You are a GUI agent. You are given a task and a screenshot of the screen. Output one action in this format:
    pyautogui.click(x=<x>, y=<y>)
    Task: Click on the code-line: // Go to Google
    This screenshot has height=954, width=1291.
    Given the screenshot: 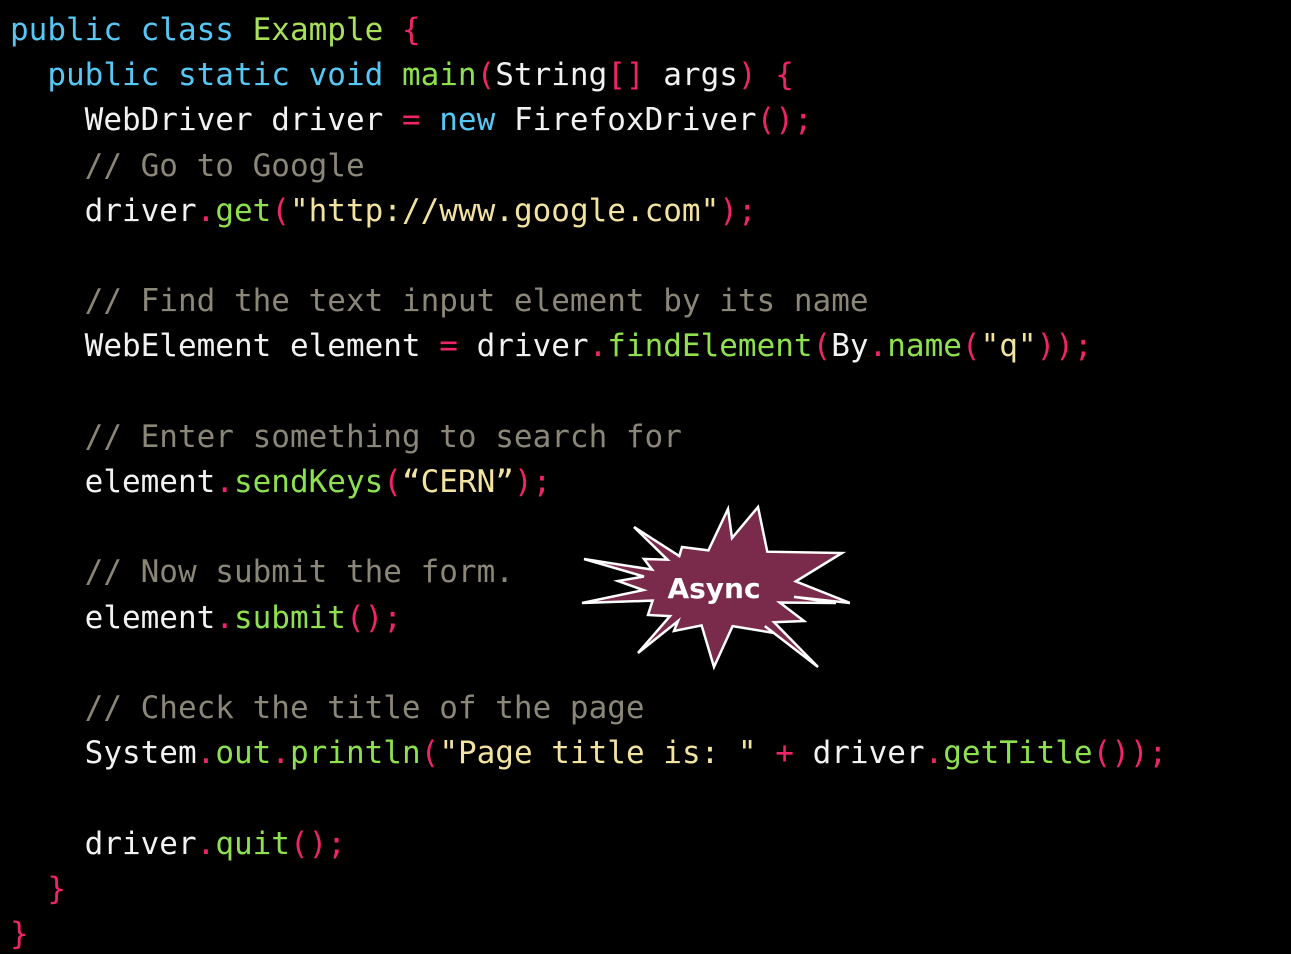 What is the action you would take?
    pyautogui.click(x=187, y=166)
    